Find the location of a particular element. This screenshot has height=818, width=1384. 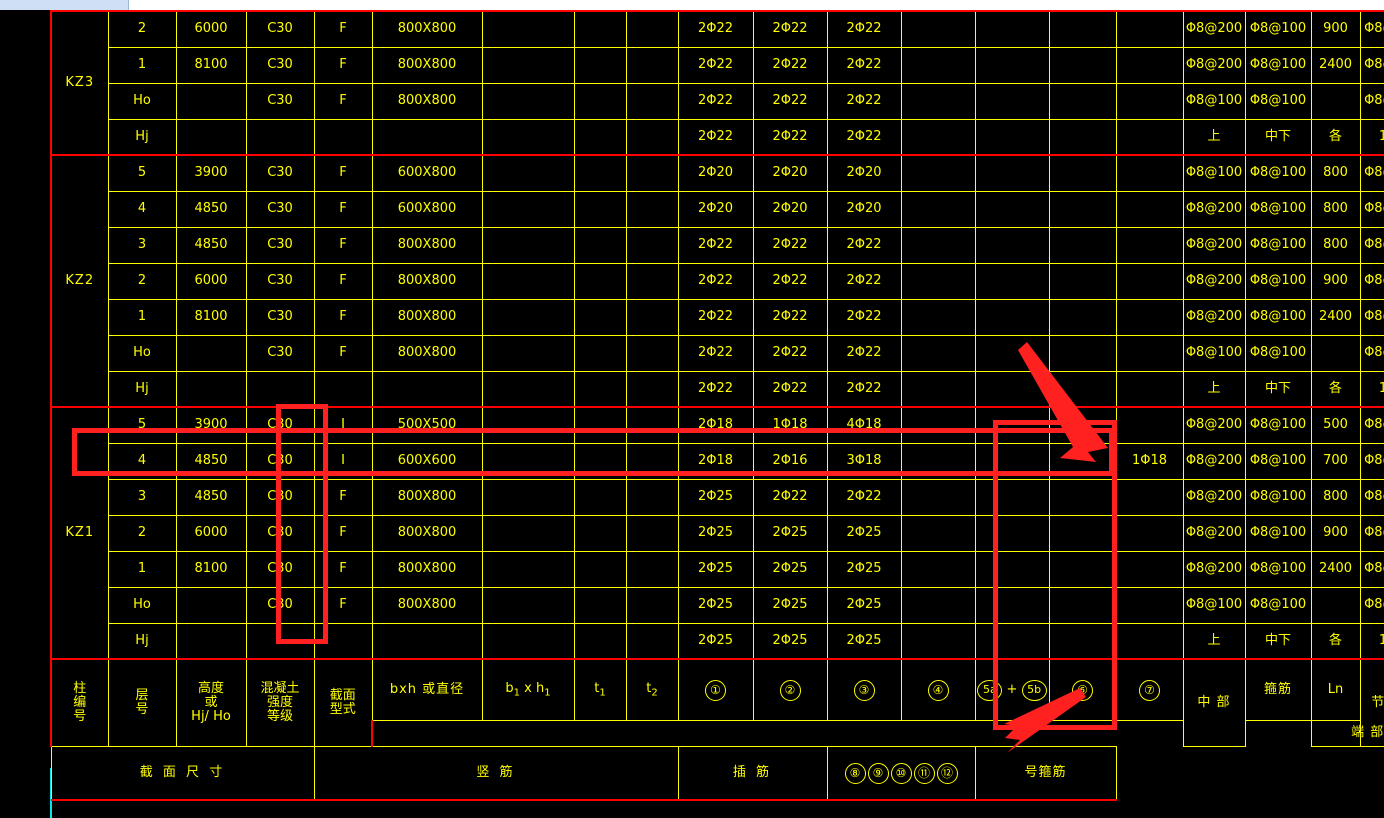

cell-v3: 3Φ18 is located at coordinates (864, 461).